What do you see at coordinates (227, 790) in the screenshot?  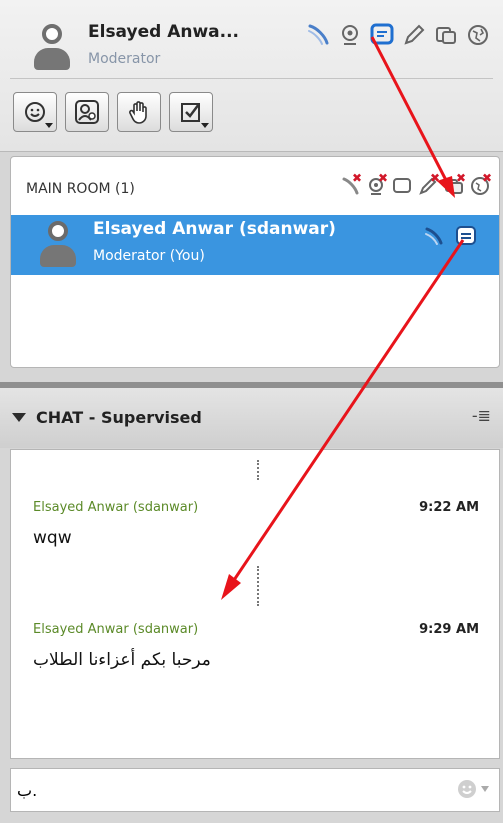 I see `chat-input` at bounding box center [227, 790].